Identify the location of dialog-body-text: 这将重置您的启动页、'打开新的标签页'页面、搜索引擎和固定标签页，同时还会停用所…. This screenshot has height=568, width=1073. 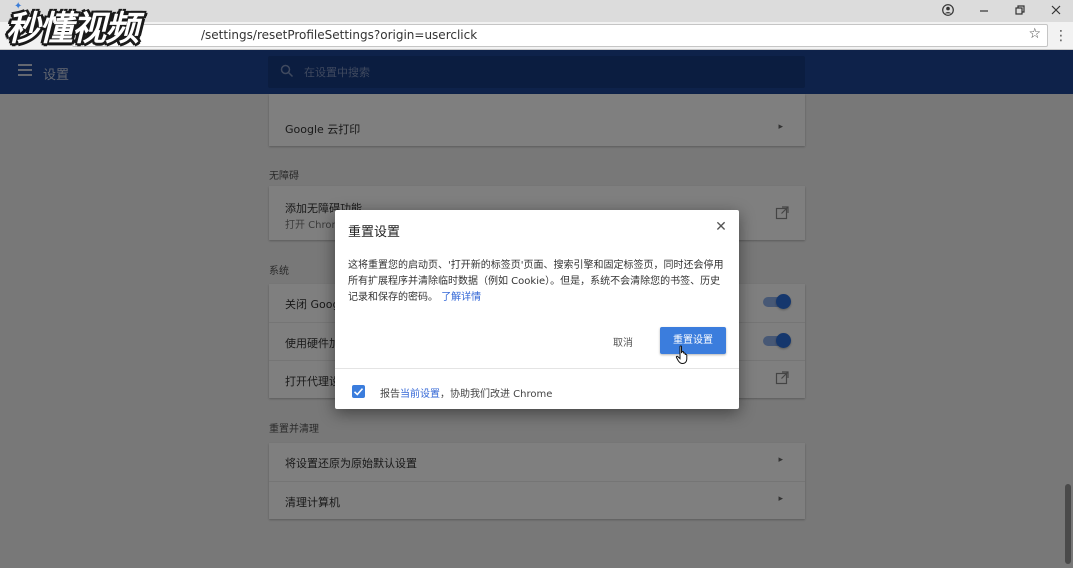
(536, 281).